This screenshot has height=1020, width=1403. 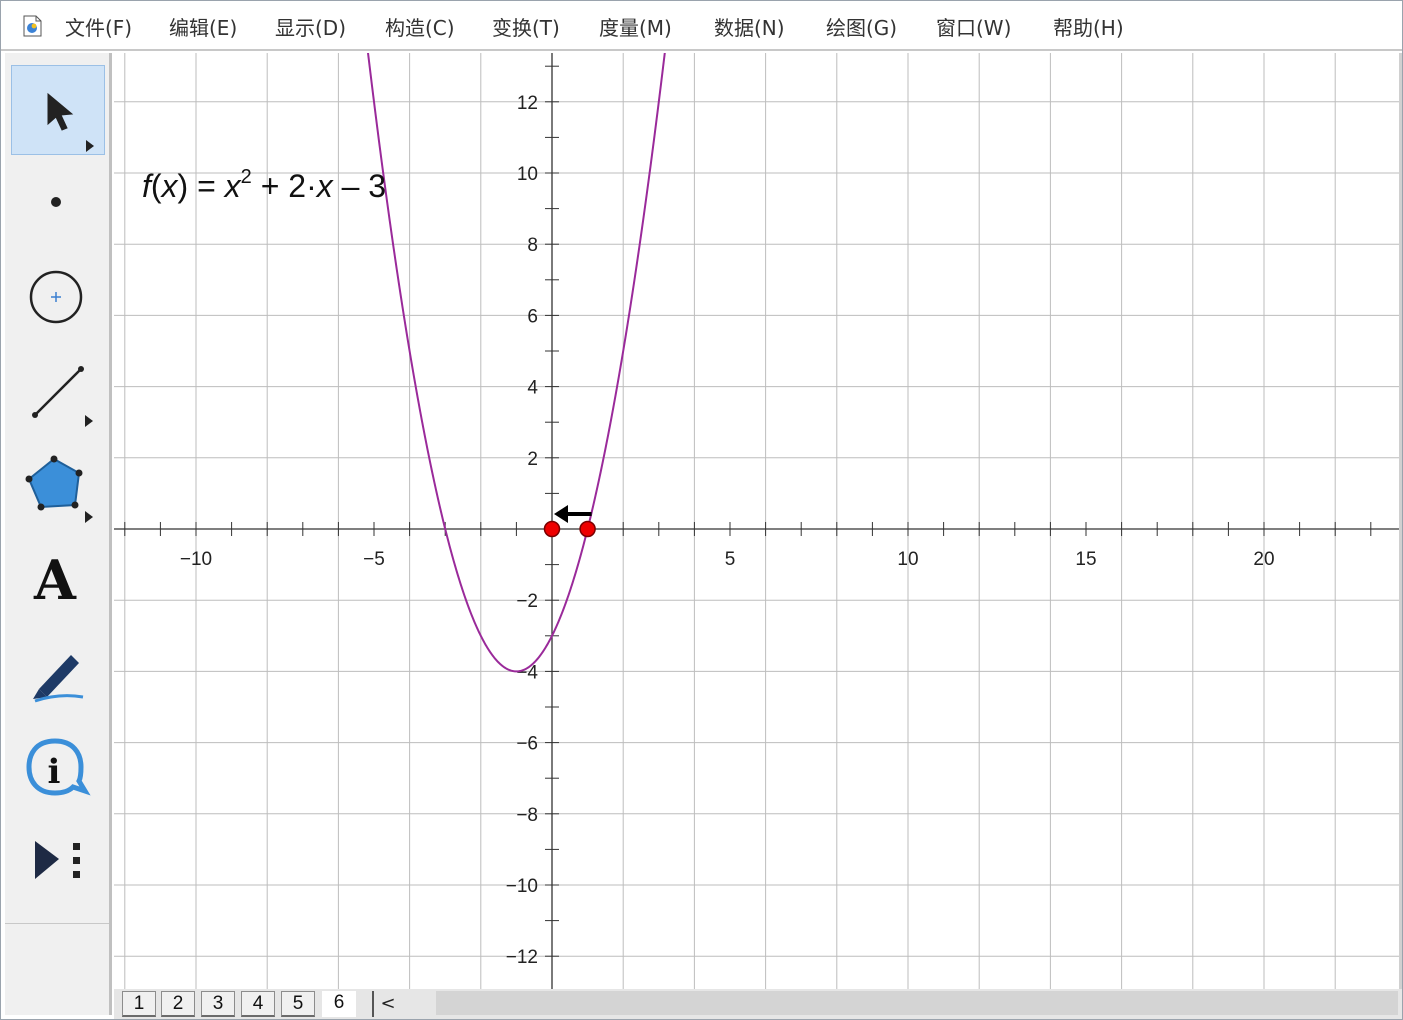 What do you see at coordinates (324, 186) in the screenshot?
I see `term-x: x` at bounding box center [324, 186].